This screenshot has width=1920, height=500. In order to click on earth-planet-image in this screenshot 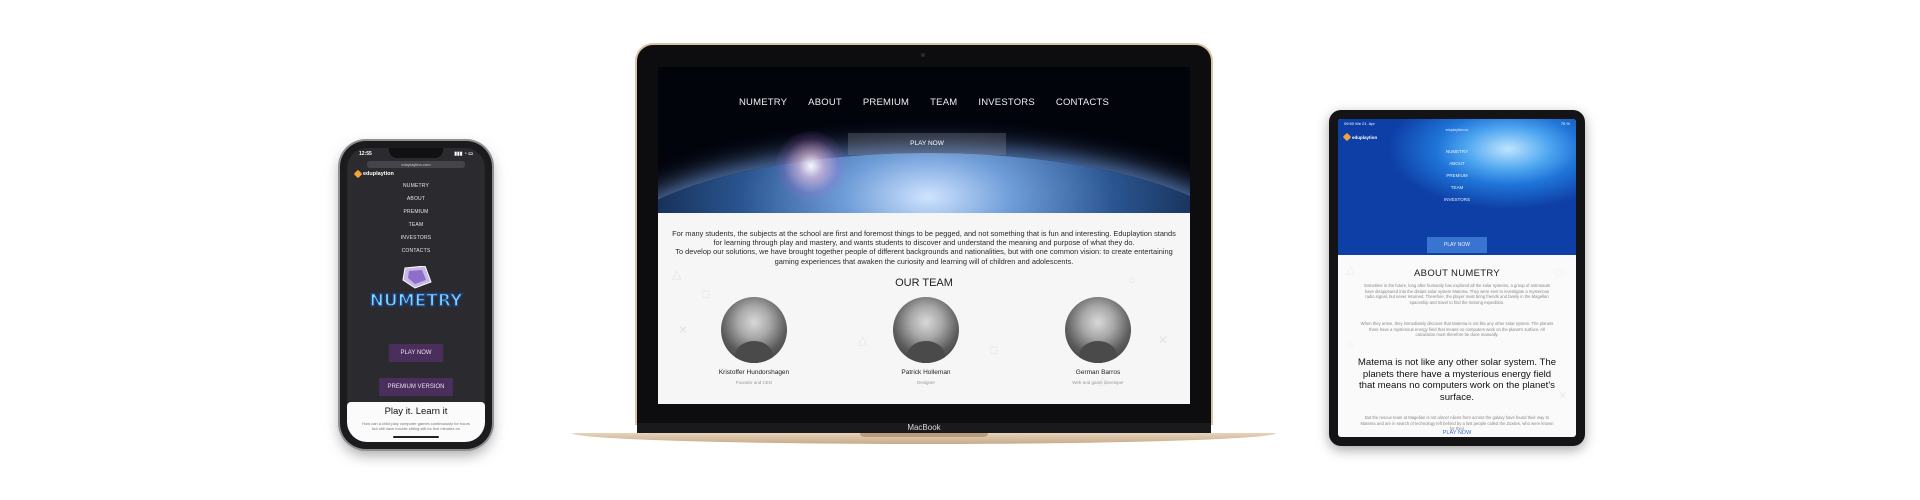, I will do `click(924, 183)`.